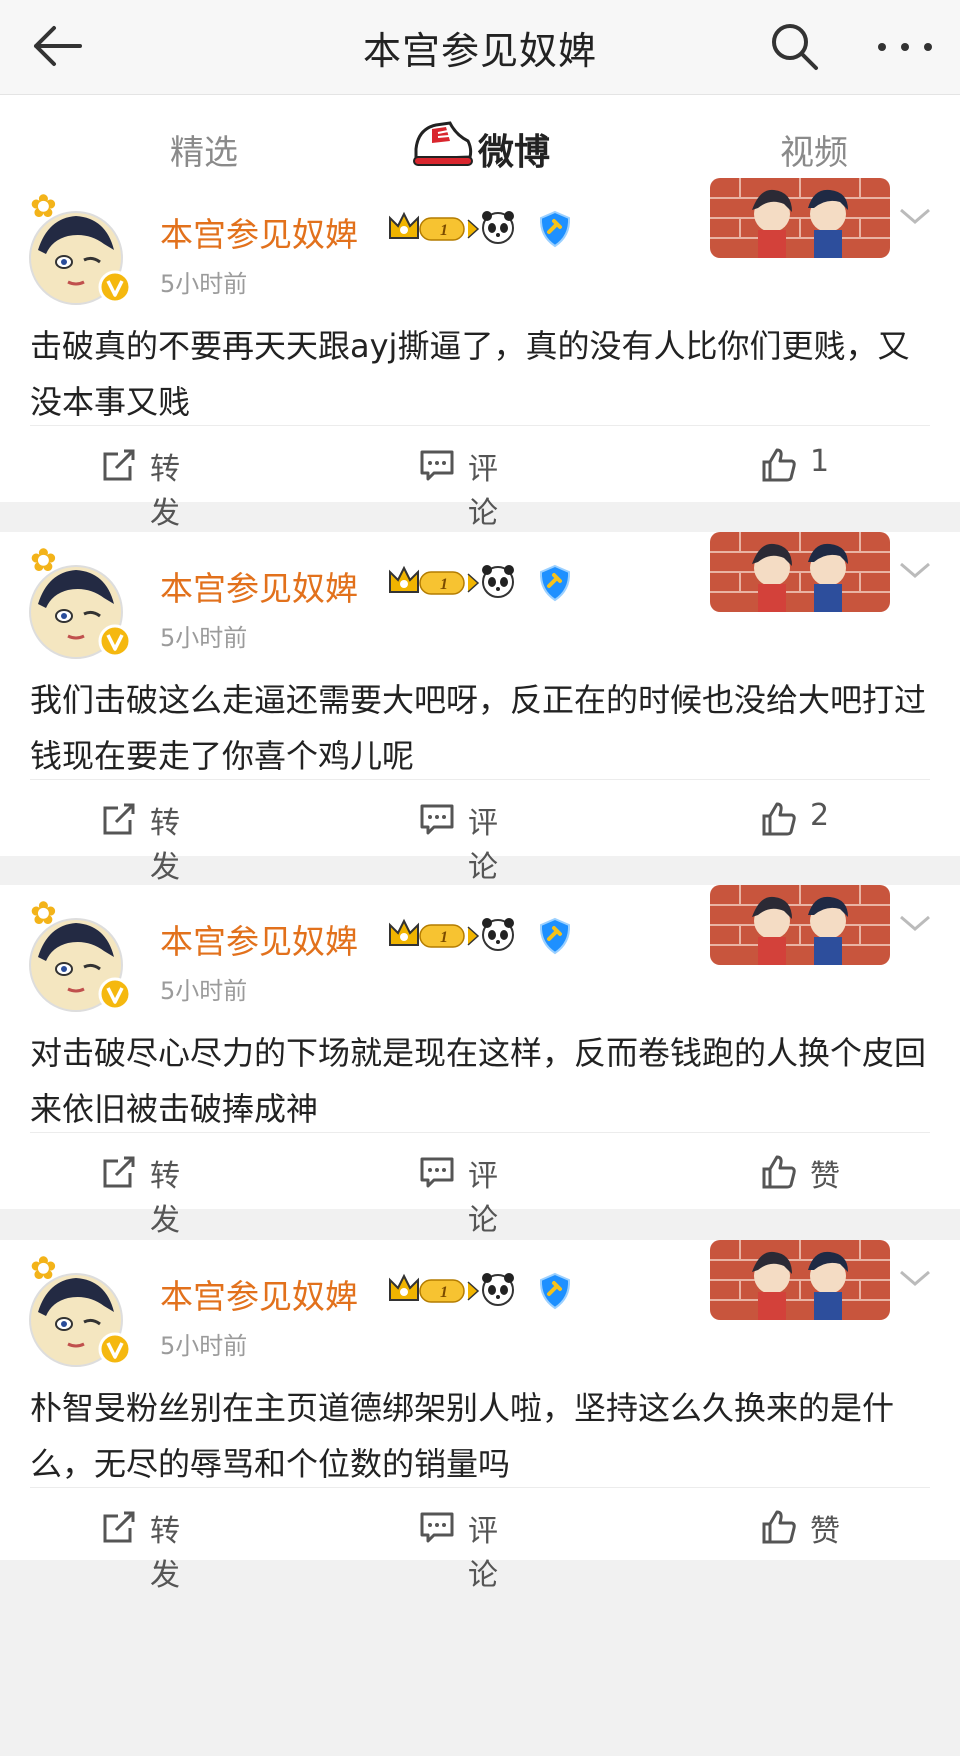 Image resolution: width=960 pixels, height=1756 pixels. Describe the element at coordinates (478, 1081) in the screenshot. I see `post-text: 对击破尽心尽力的下场就是现在这样，反而卷钱跑的人换个皮回来依旧被击破捧成神` at that location.